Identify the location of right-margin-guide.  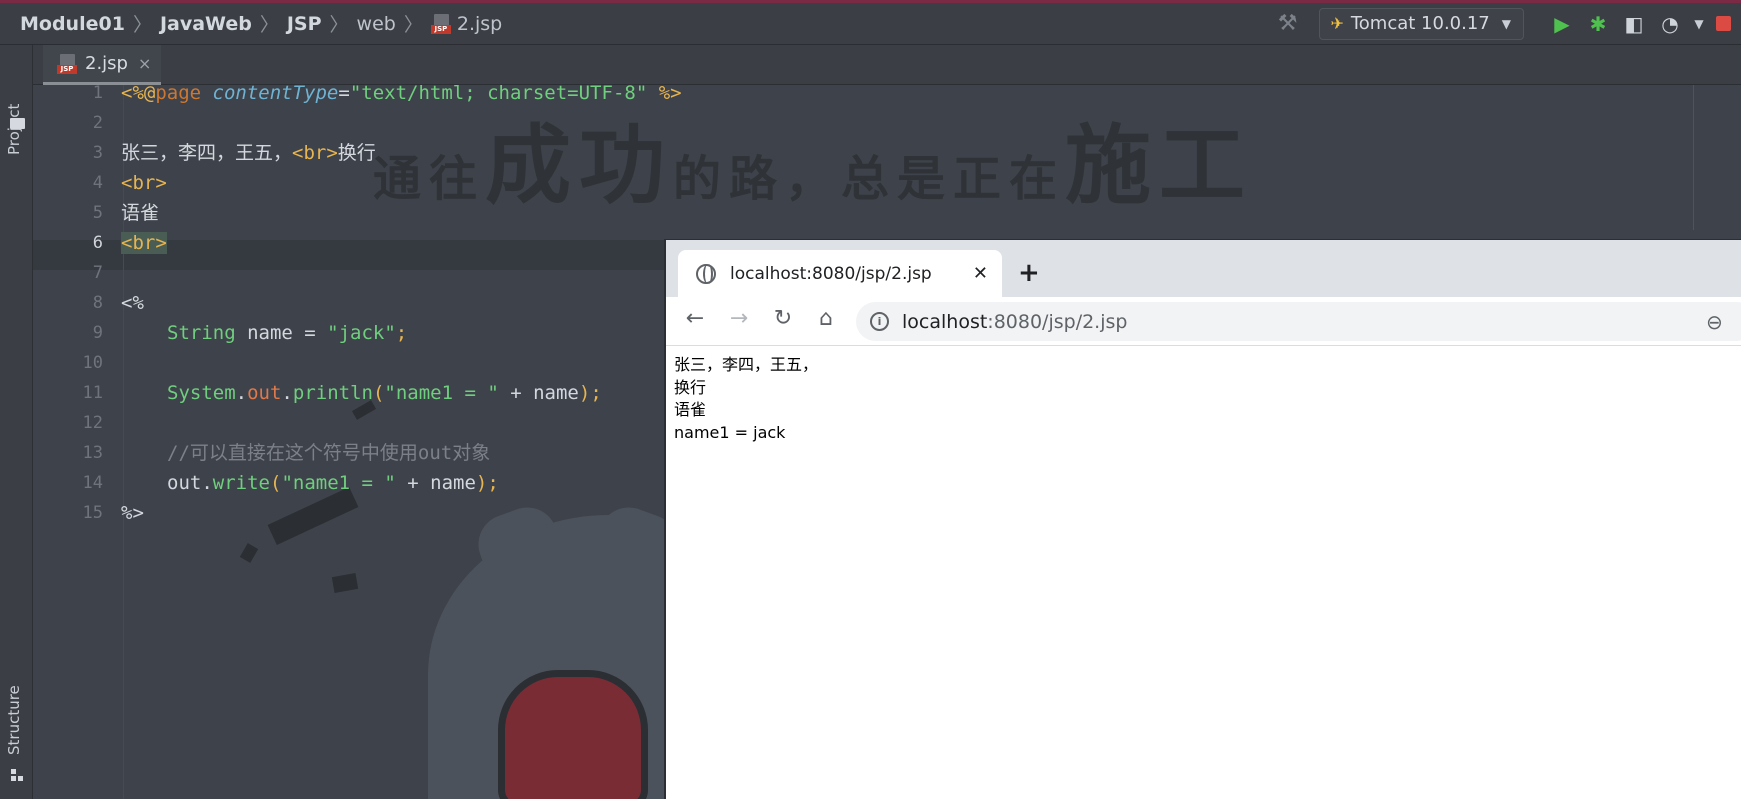
(1693, 157).